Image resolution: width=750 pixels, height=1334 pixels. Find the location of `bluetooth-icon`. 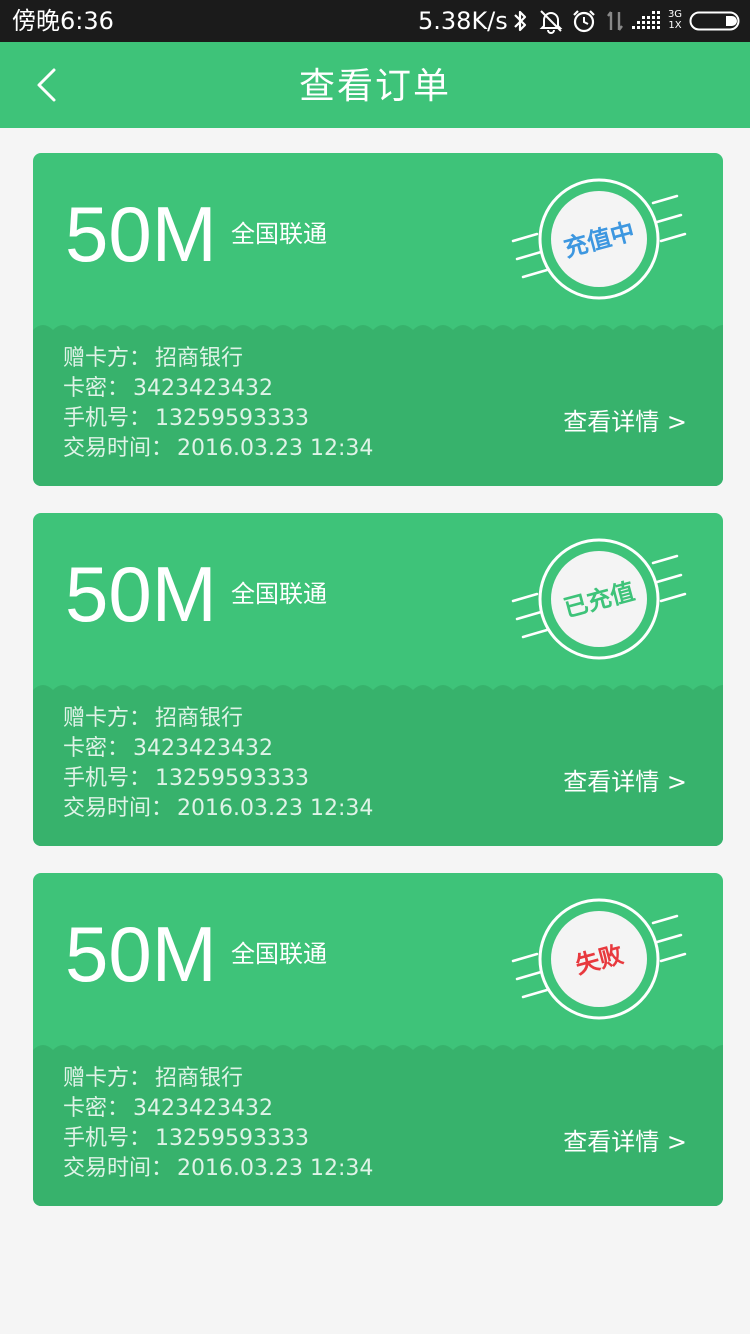

bluetooth-icon is located at coordinates (520, 21).